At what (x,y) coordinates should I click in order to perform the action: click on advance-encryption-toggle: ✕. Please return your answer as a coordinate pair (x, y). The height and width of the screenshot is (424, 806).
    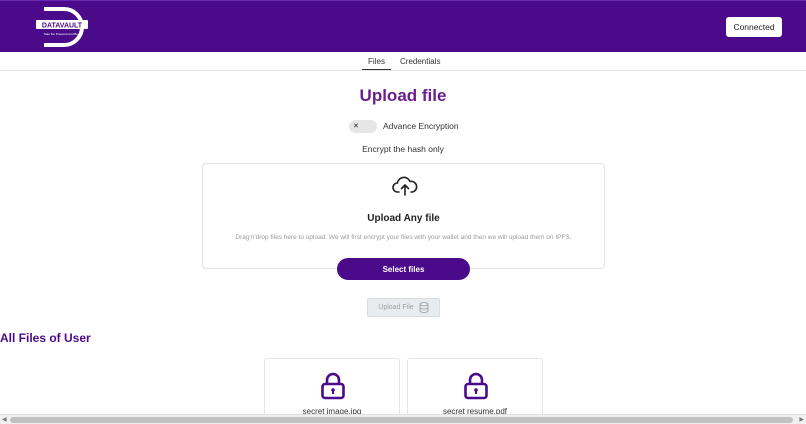
    Looking at the image, I should click on (363, 126).